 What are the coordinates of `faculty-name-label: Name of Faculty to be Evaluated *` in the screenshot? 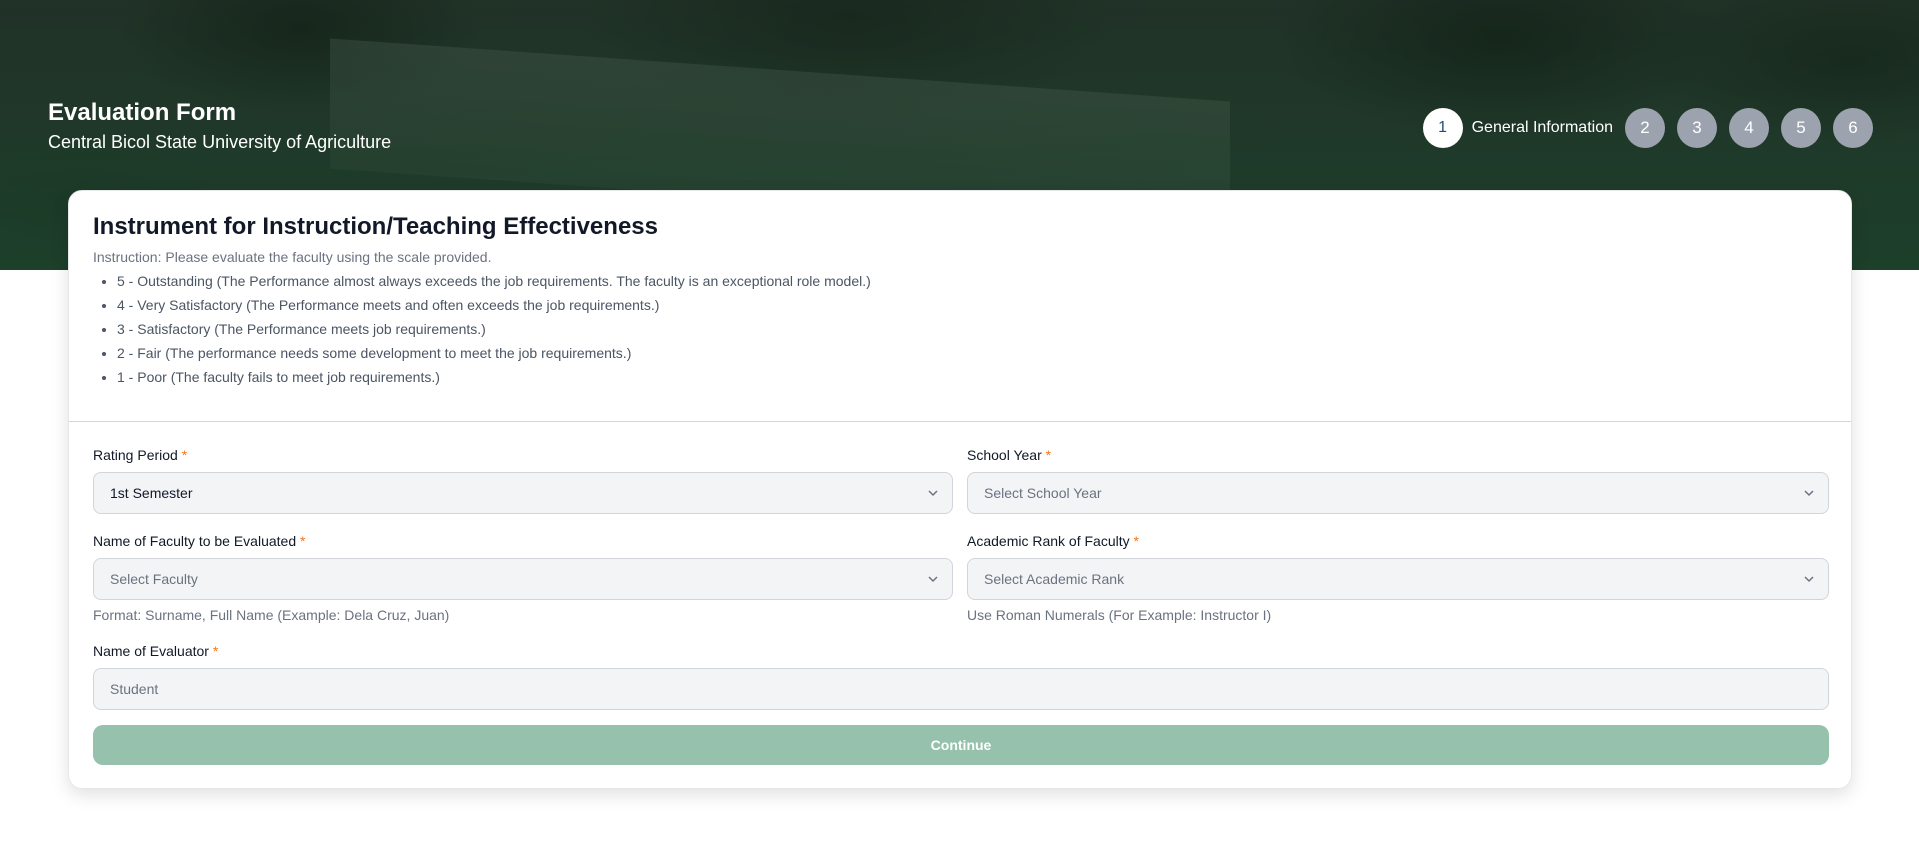 It's located at (199, 541).